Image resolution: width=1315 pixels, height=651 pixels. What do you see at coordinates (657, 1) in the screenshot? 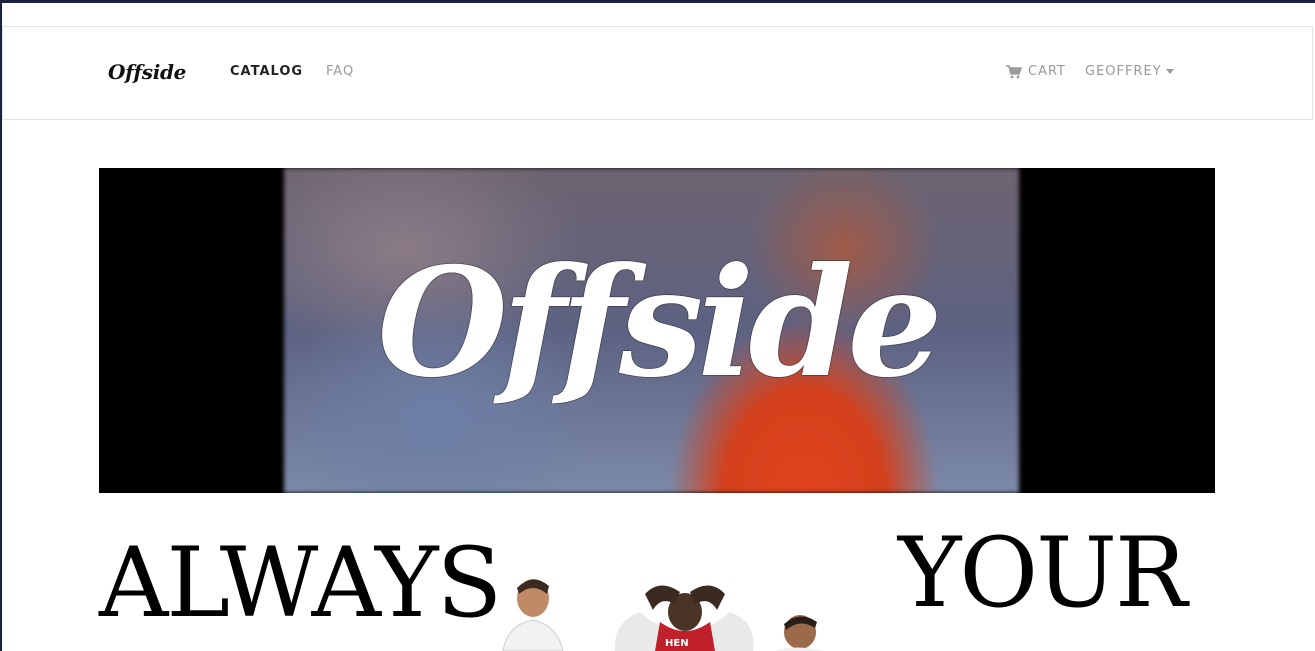
I see `window-frame-top` at bounding box center [657, 1].